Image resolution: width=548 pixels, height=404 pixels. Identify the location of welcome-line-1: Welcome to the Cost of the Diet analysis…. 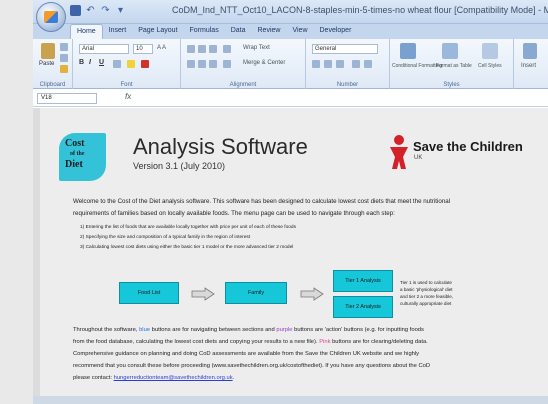
(262, 201).